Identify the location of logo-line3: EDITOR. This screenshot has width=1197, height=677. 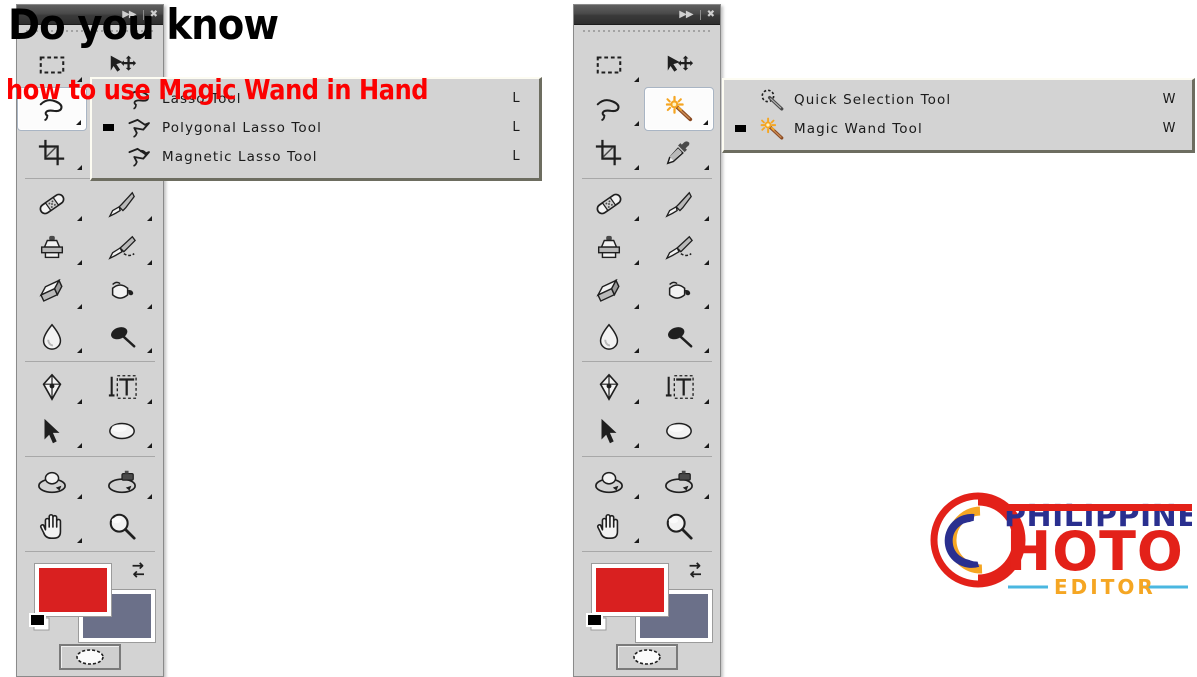
(1105, 585).